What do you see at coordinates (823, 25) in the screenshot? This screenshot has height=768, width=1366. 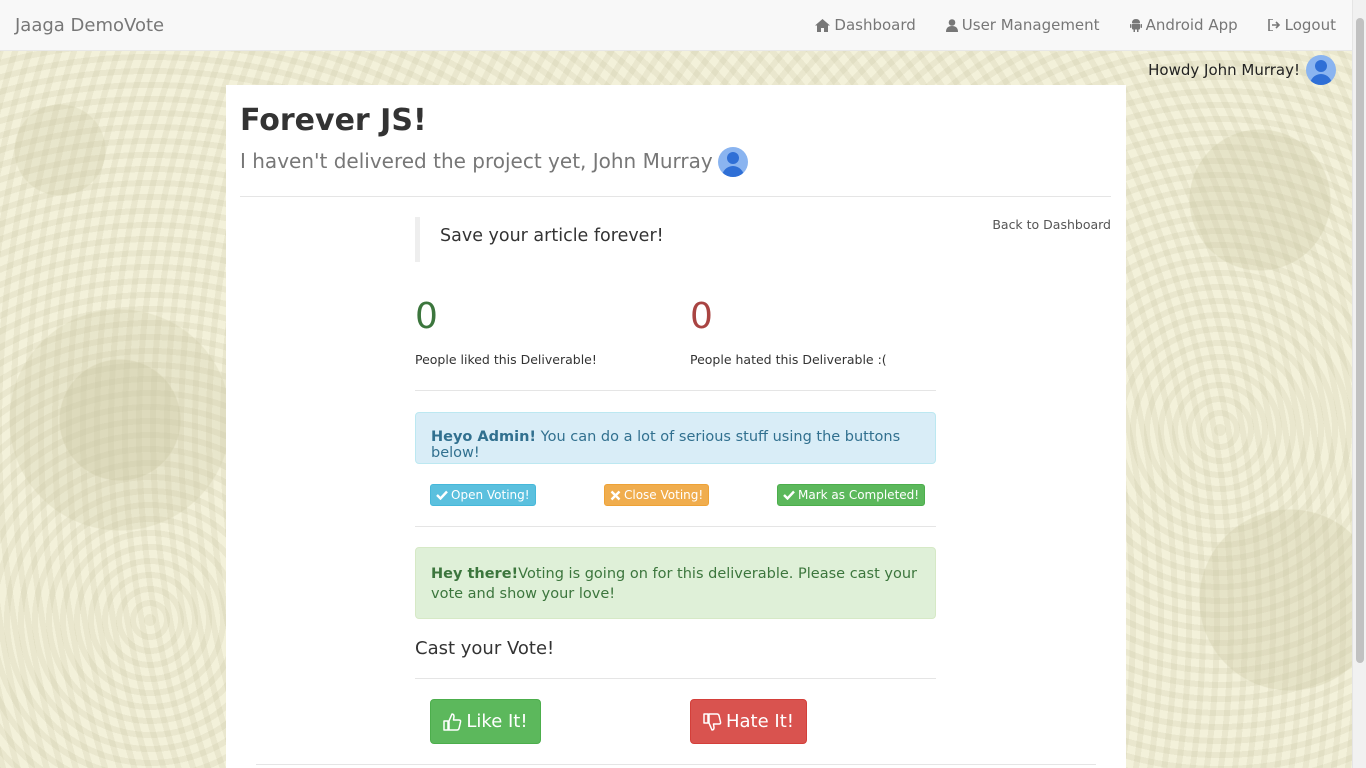 I see `home-icon` at bounding box center [823, 25].